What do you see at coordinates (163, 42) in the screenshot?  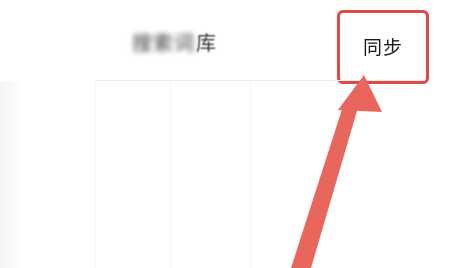 I see `page-title-blurred: 搜索词` at bounding box center [163, 42].